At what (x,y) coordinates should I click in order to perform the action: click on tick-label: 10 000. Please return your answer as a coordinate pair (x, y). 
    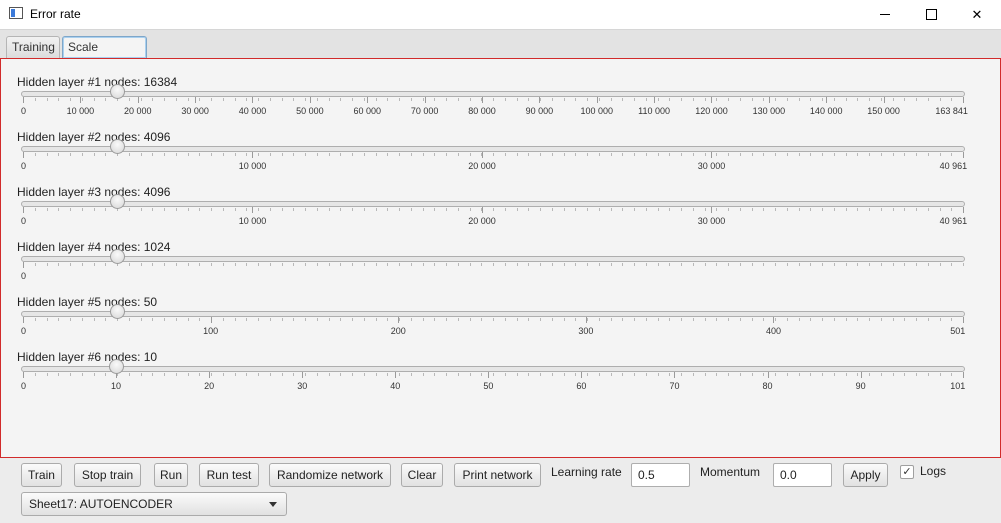
    Looking at the image, I should click on (80, 111).